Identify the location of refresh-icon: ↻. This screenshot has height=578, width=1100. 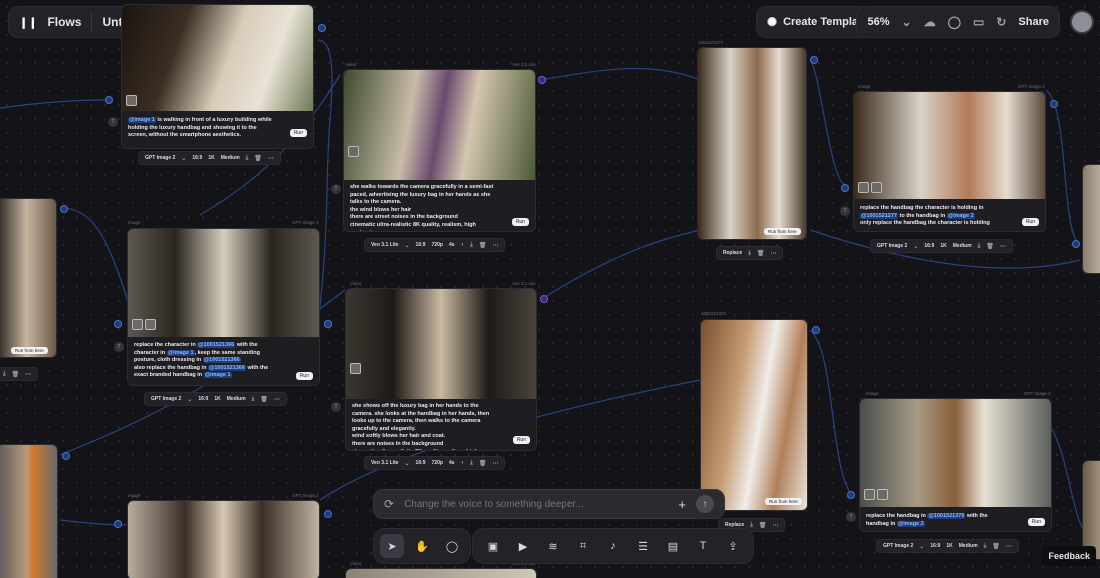
(1001, 22).